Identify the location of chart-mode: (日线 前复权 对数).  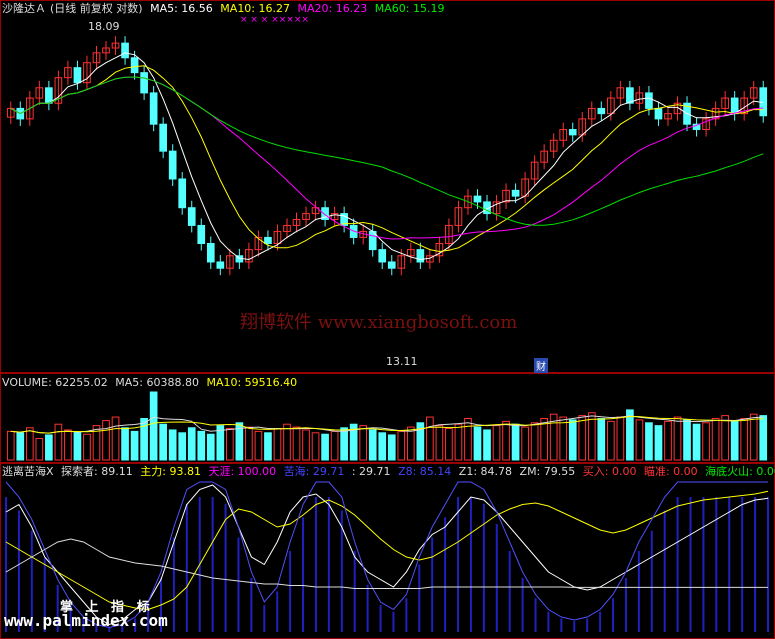
(96, 8).